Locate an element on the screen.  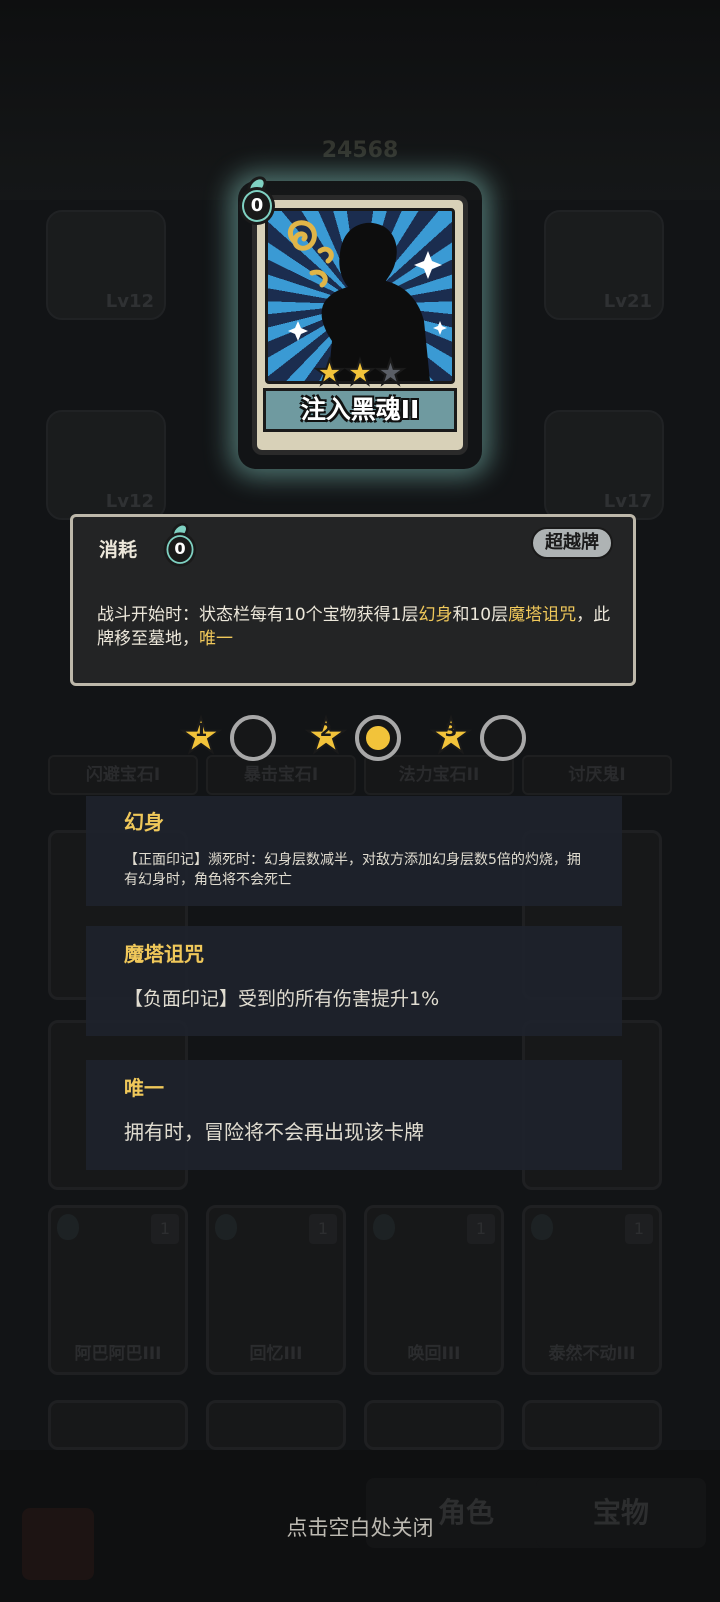
card-name: 注入黑魂II is located at coordinates (360, 410).